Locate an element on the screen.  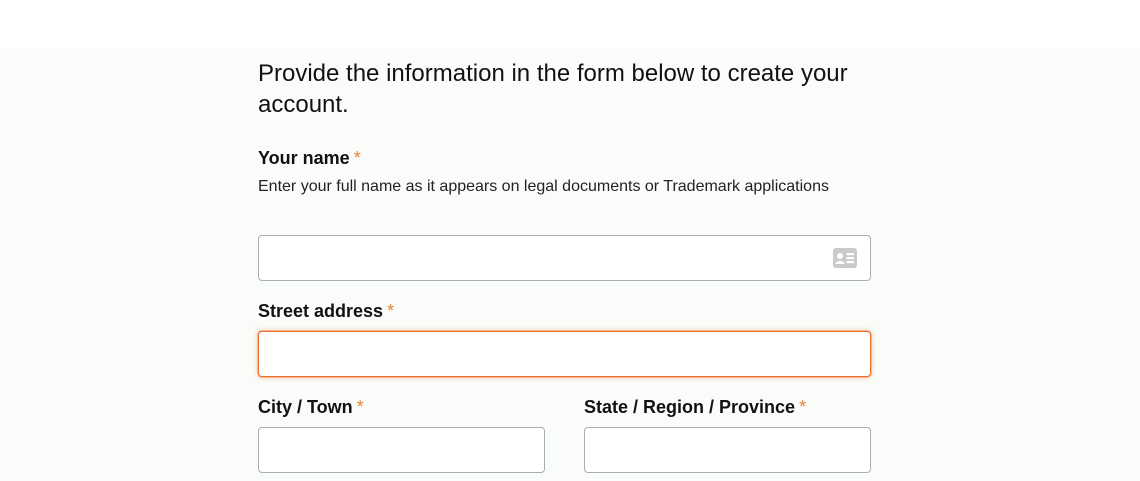
city-town-label-text: City / Town is located at coordinates (305, 407).